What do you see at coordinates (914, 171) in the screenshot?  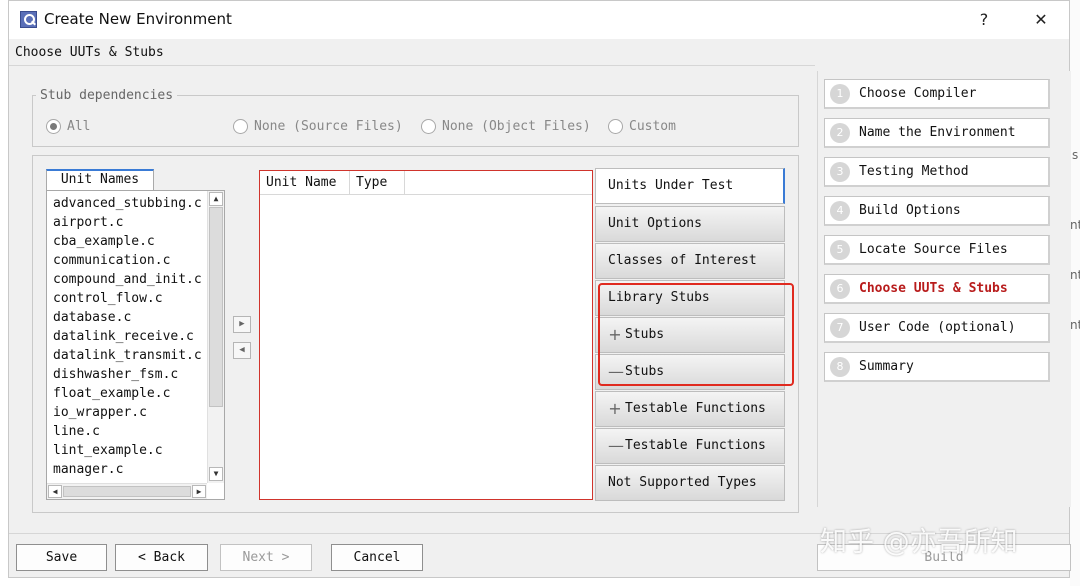 I see `step-label: Testing Method` at bounding box center [914, 171].